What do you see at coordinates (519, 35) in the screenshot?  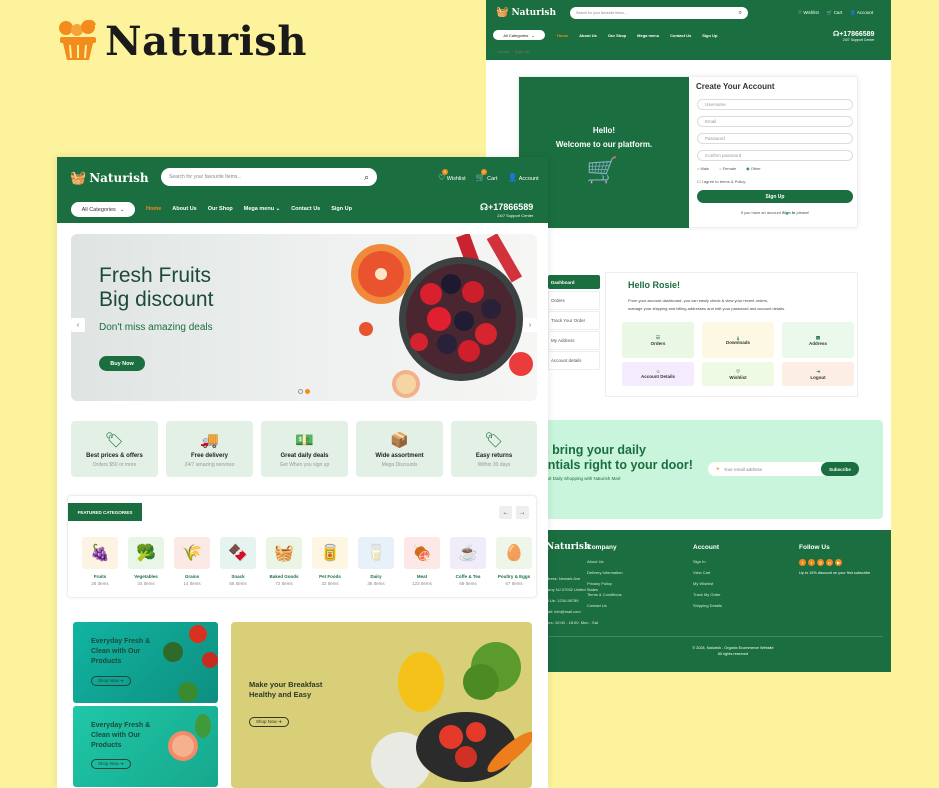 I see `secondary-categories-button: All Categories ⌄` at bounding box center [519, 35].